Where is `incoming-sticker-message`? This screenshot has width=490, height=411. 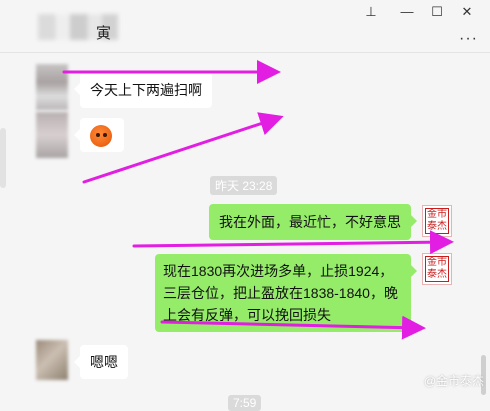
incoming-sticker-message is located at coordinates (99, 135).